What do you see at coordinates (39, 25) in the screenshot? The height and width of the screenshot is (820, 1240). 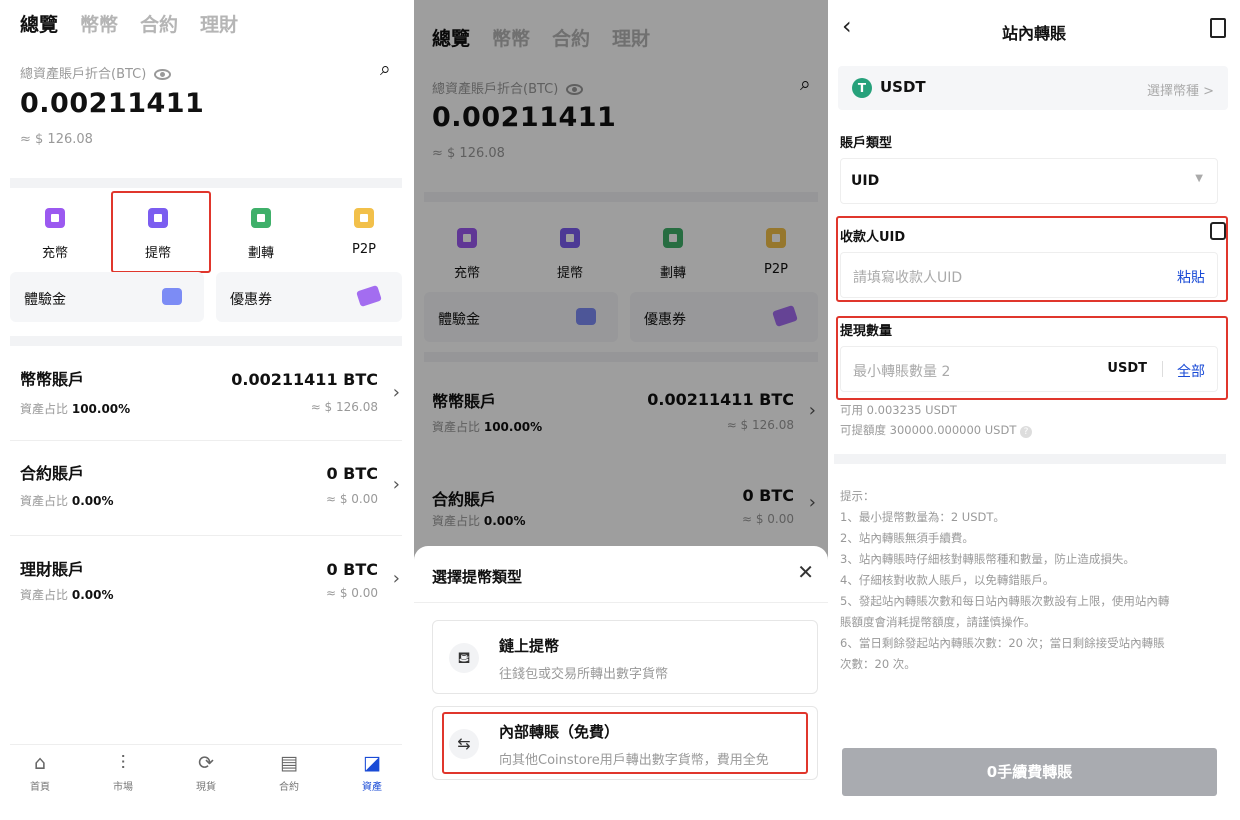 I see `tab-overview: 總覽` at bounding box center [39, 25].